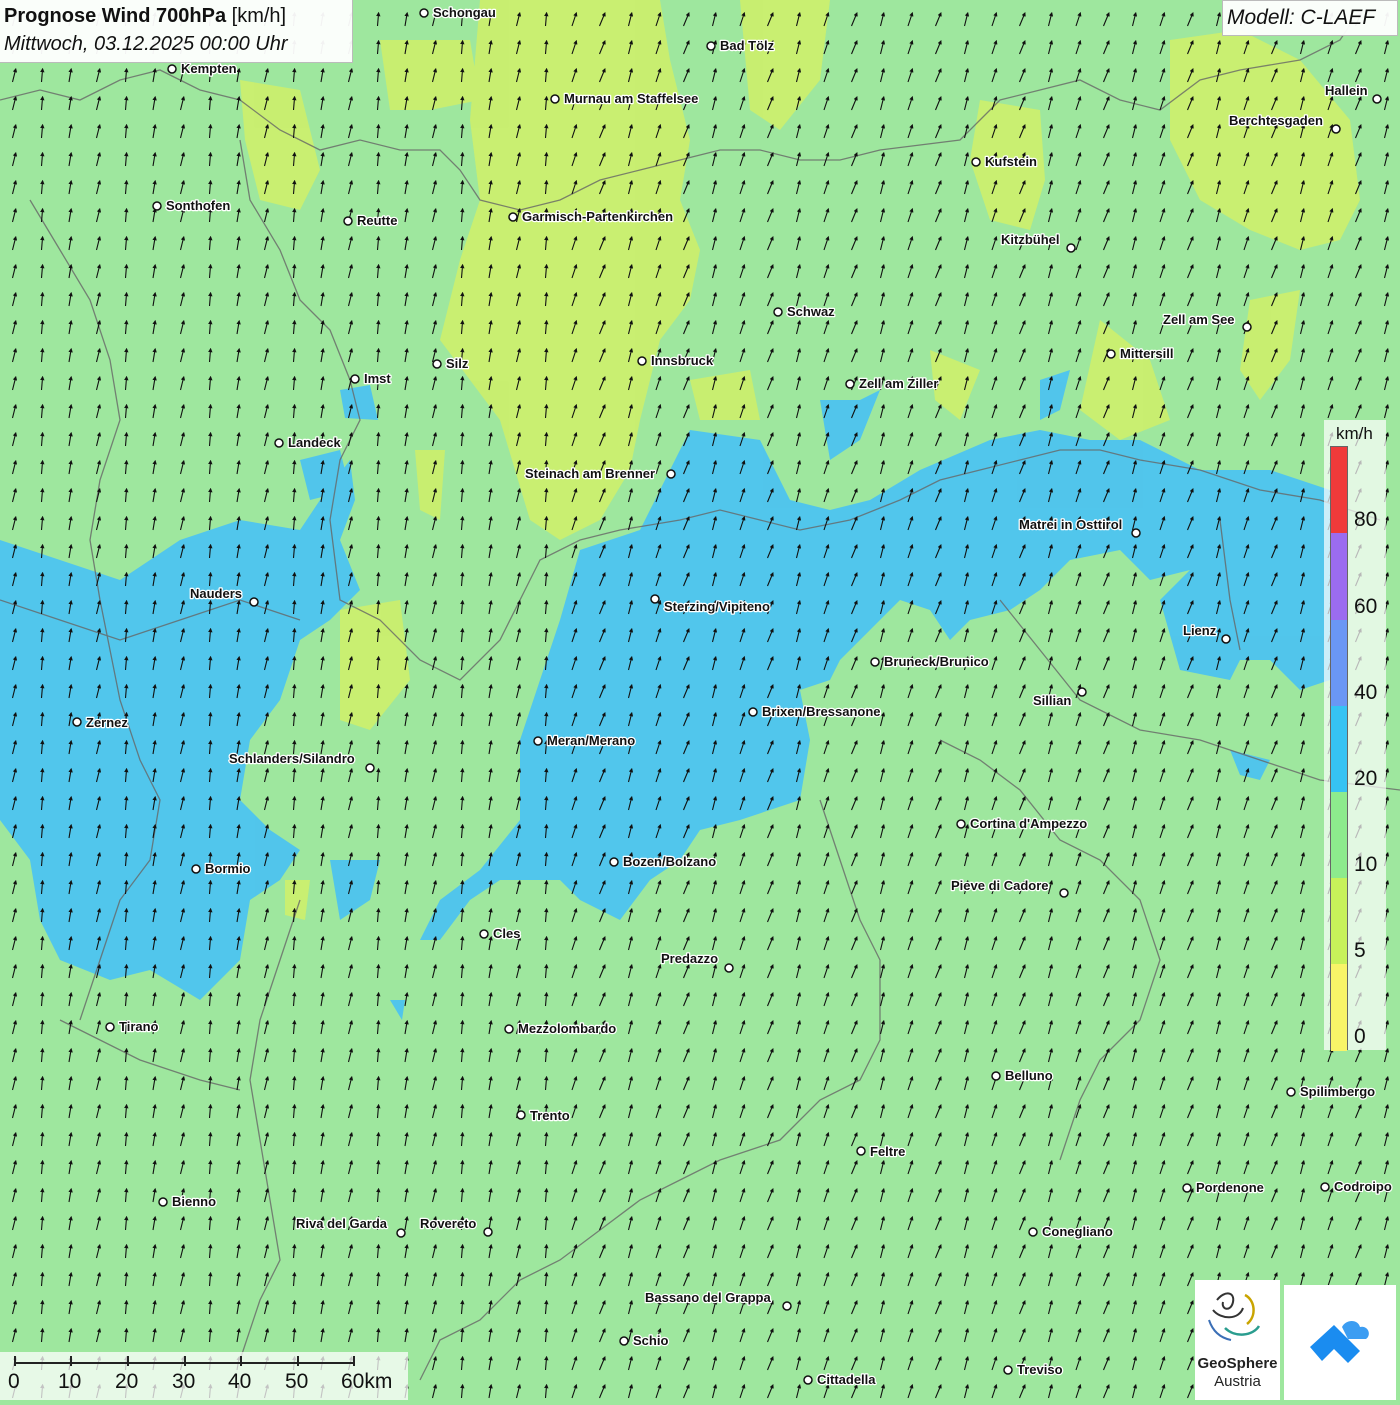 Image resolution: width=1400 pixels, height=1405 pixels. Describe the element at coordinates (821, 711) in the screenshot. I see `svg-text: Brixen/Bressanone` at that location.